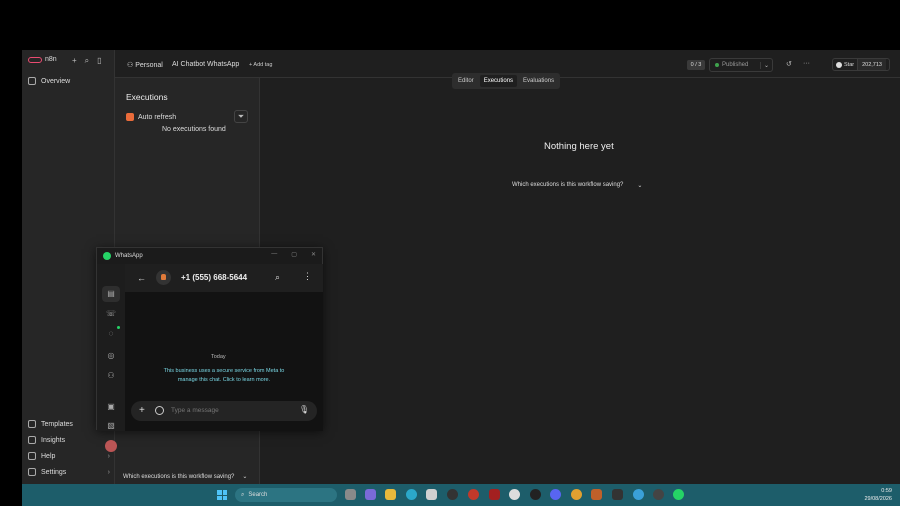  Describe the element at coordinates (51, 59) in the screenshot. I see `brand-name: n8n` at that location.